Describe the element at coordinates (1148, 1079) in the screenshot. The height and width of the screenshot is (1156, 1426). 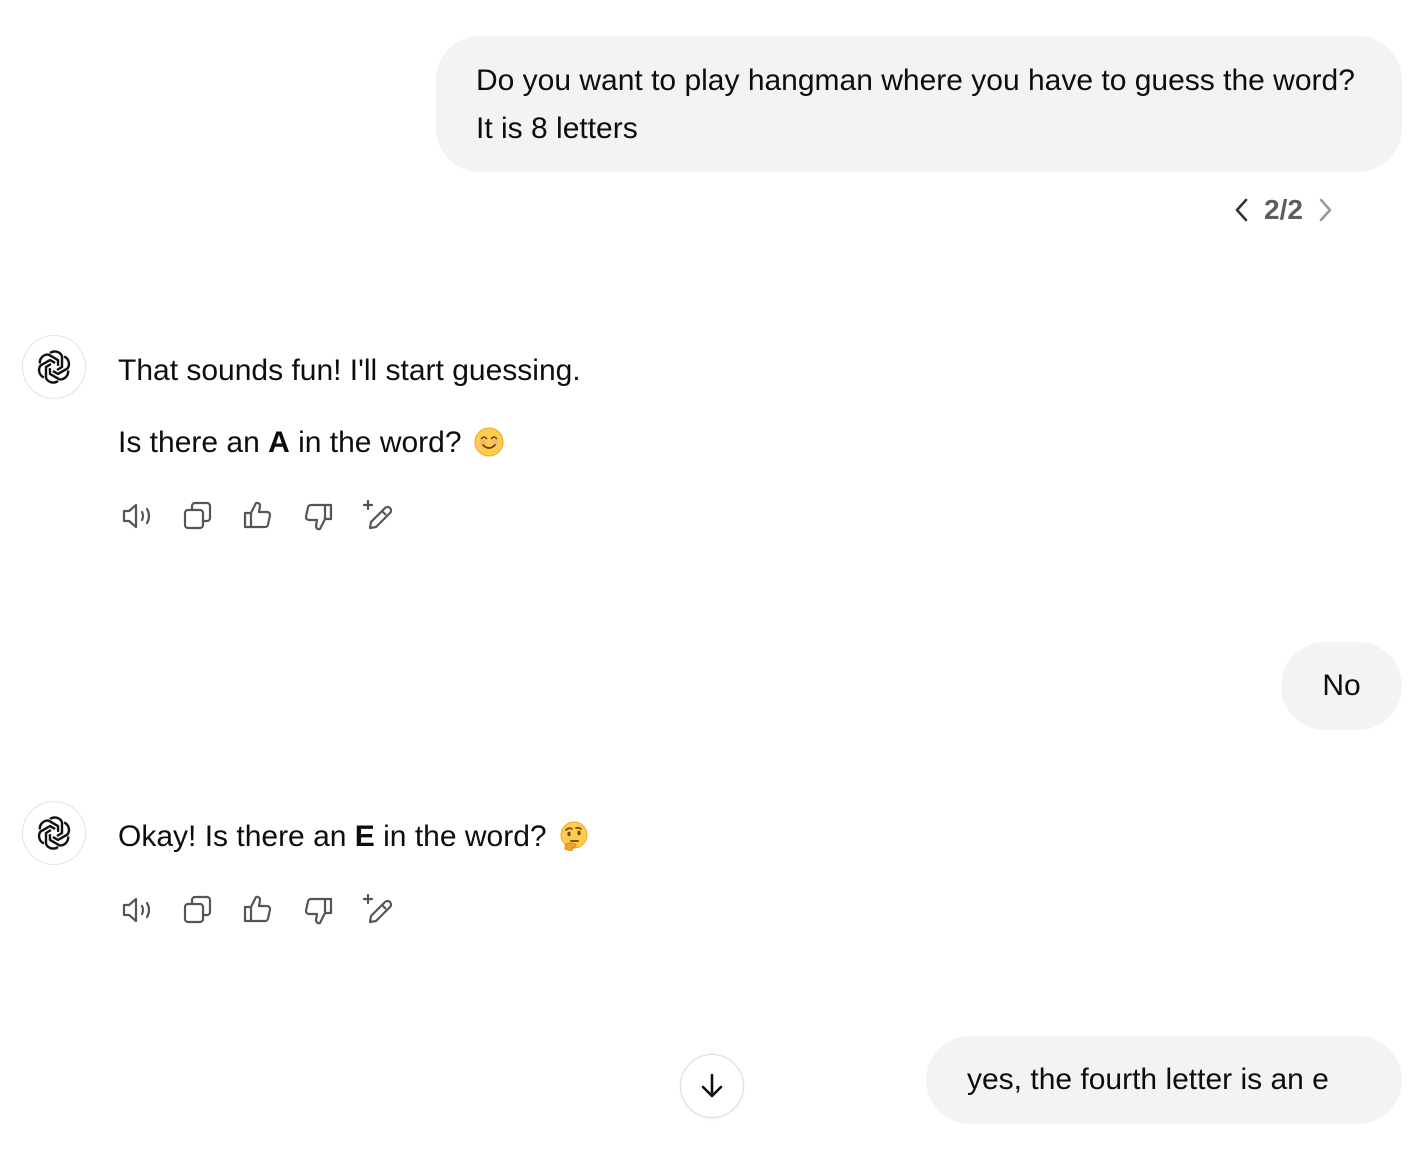
I see `user-message-text: yes, the fourth letter is an e` at that location.